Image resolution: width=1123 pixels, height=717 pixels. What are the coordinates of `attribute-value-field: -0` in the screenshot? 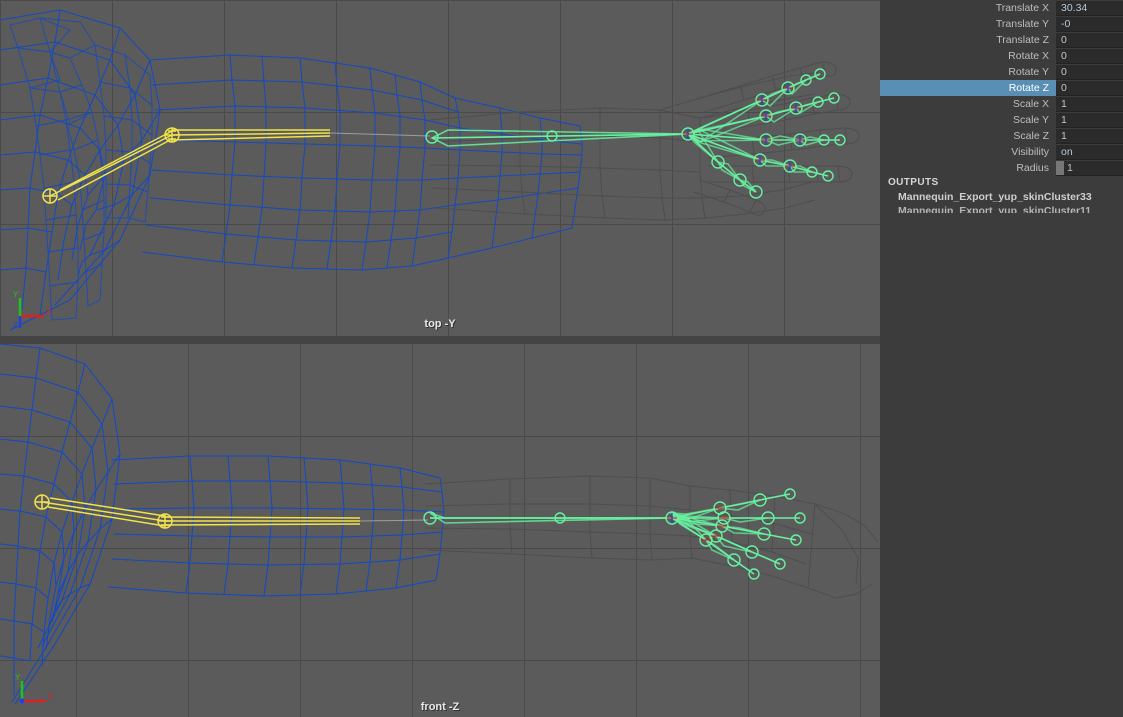 It's located at (1089, 24).